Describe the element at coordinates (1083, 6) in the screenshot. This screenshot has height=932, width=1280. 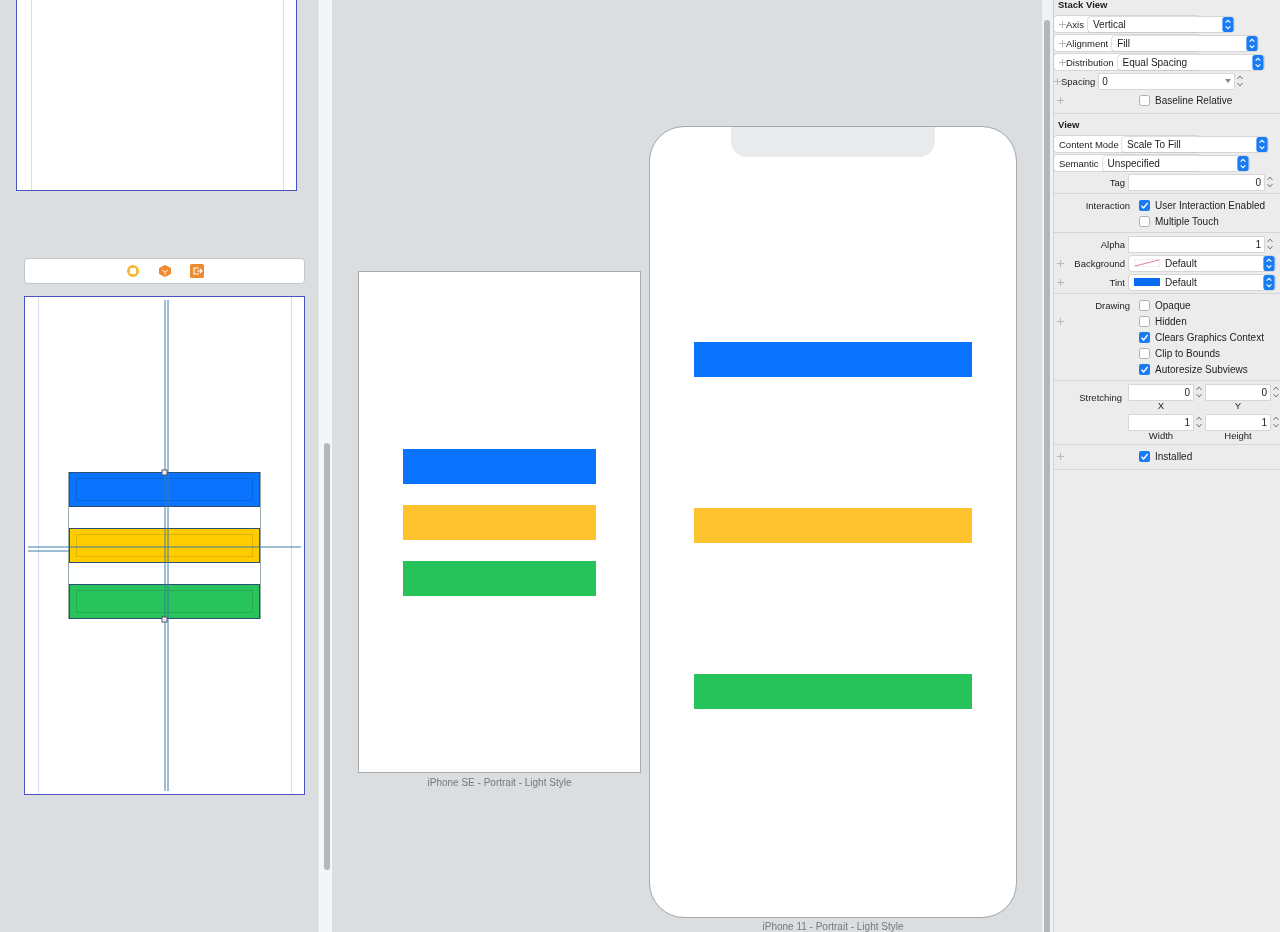
I see `section-title: Stack View` at that location.